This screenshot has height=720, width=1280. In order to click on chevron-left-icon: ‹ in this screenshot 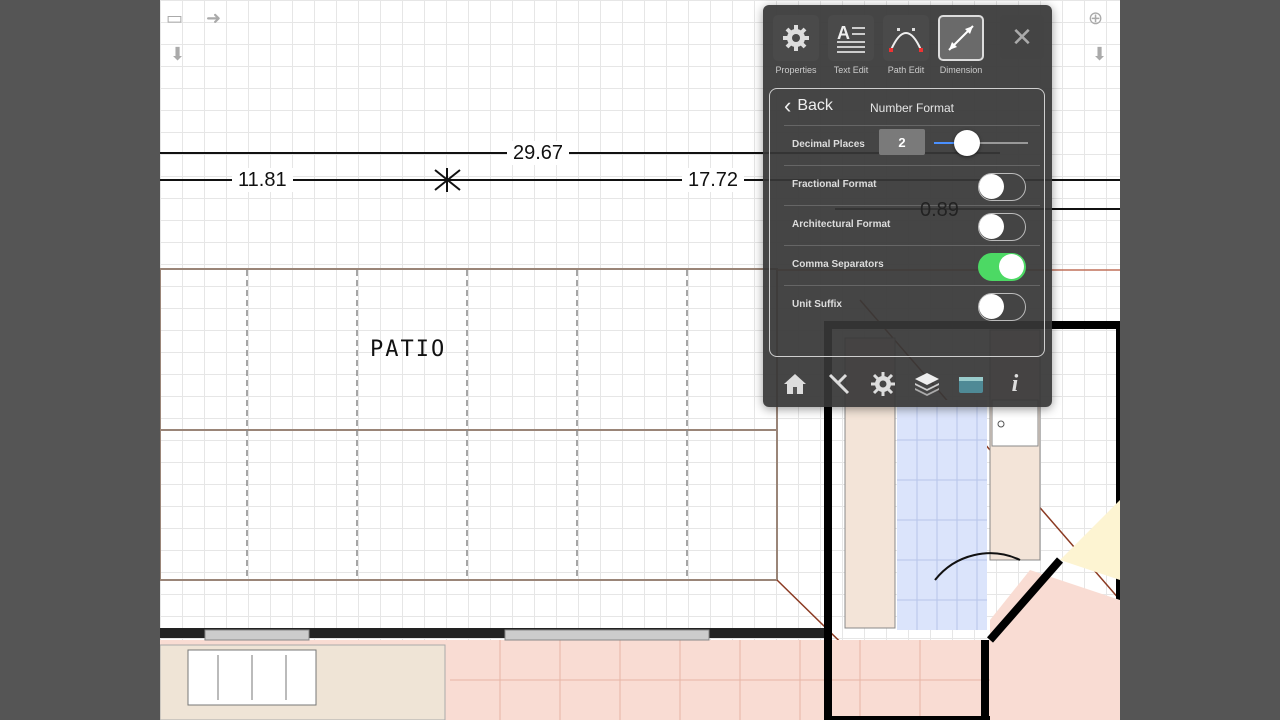, I will do `click(788, 105)`.